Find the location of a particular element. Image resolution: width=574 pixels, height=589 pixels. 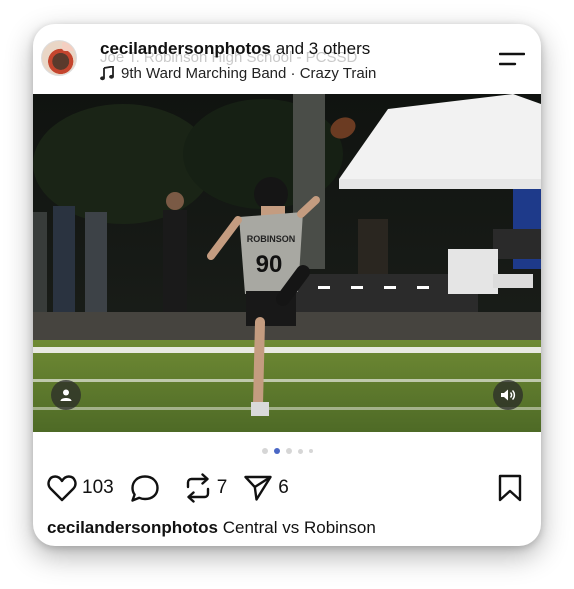

author-name: cecilandersonphotos is located at coordinates (185, 48).